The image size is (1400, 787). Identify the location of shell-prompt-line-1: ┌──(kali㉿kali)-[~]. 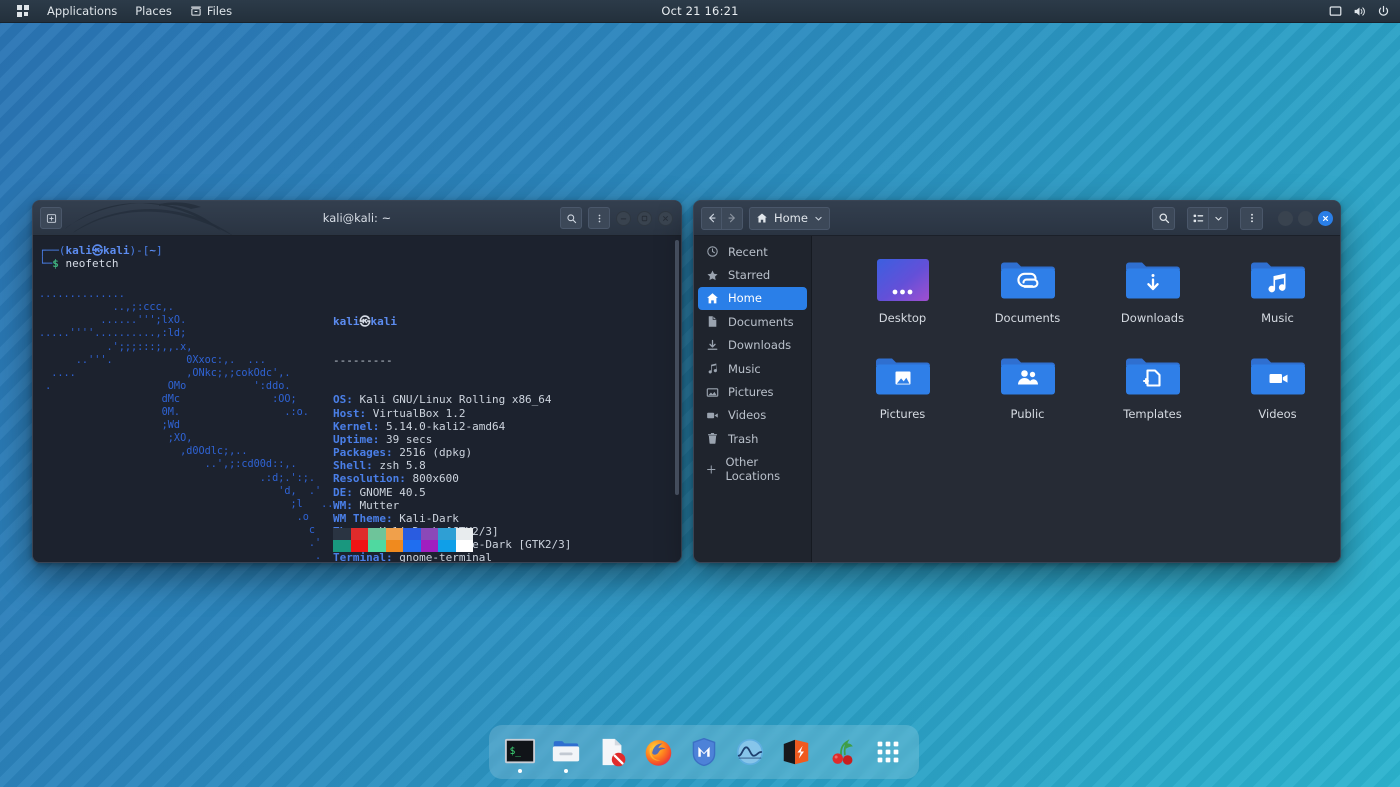
(360, 250).